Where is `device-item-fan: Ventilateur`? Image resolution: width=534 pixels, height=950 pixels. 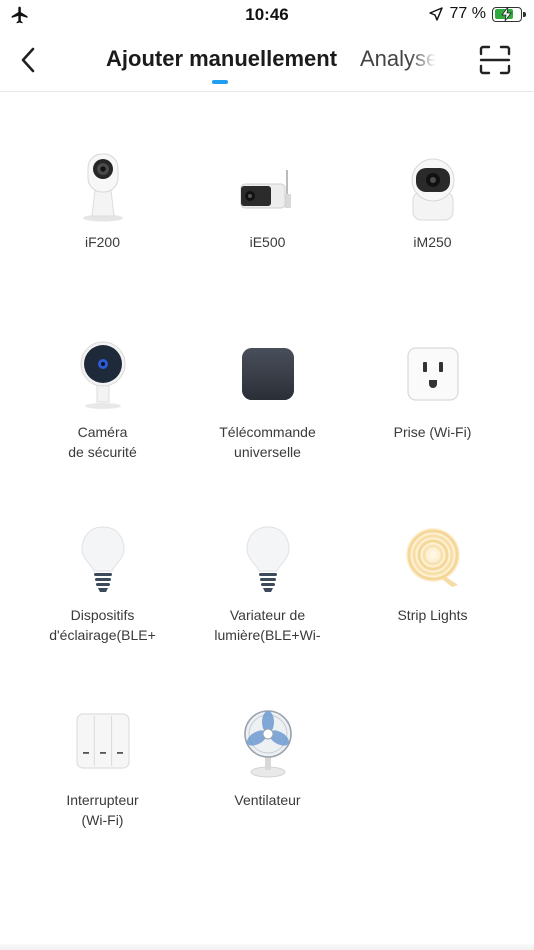 device-item-fan: Ventilateur is located at coordinates (267, 783).